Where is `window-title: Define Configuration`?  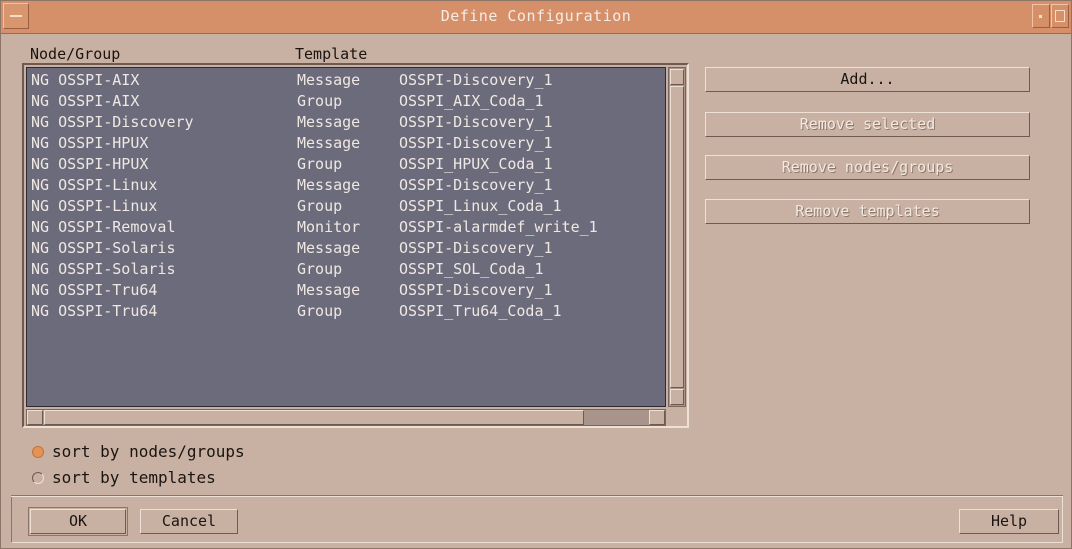
window-title: Define Configuration is located at coordinates (536, 16).